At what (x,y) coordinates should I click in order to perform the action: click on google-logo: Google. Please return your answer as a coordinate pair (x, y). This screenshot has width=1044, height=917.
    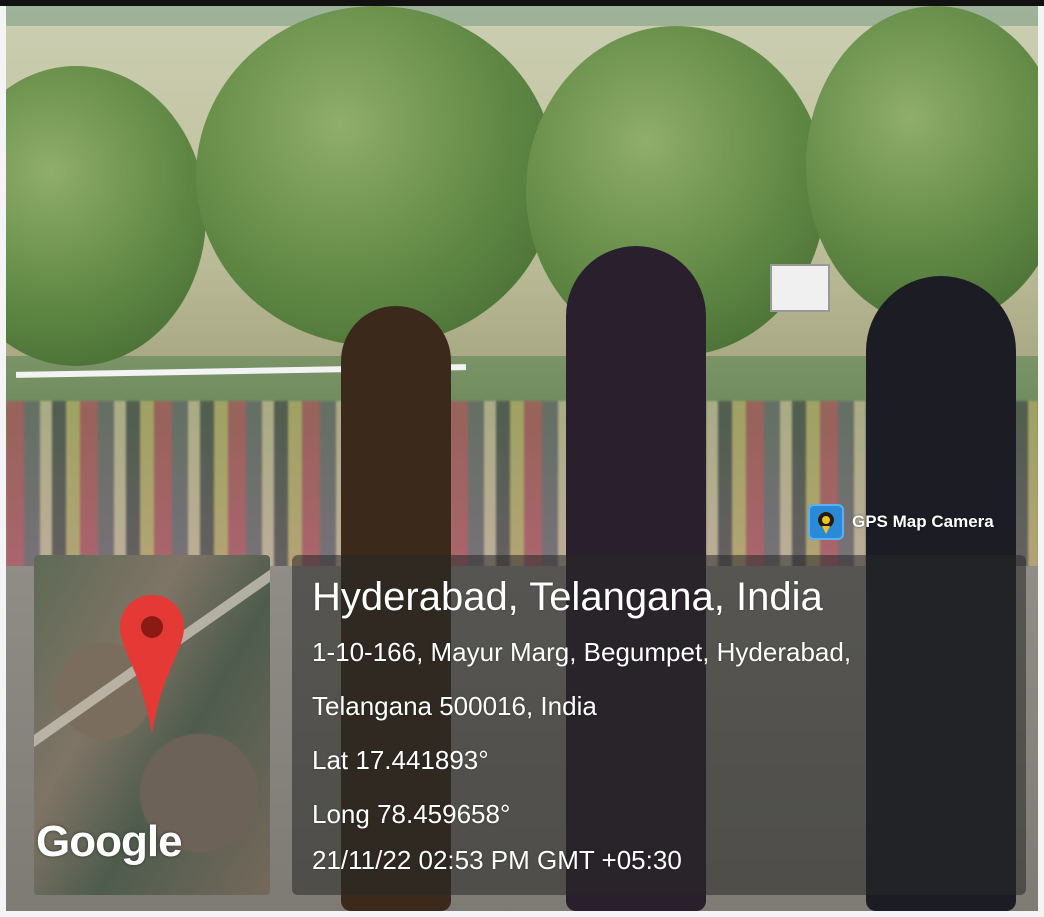
    Looking at the image, I should click on (109, 841).